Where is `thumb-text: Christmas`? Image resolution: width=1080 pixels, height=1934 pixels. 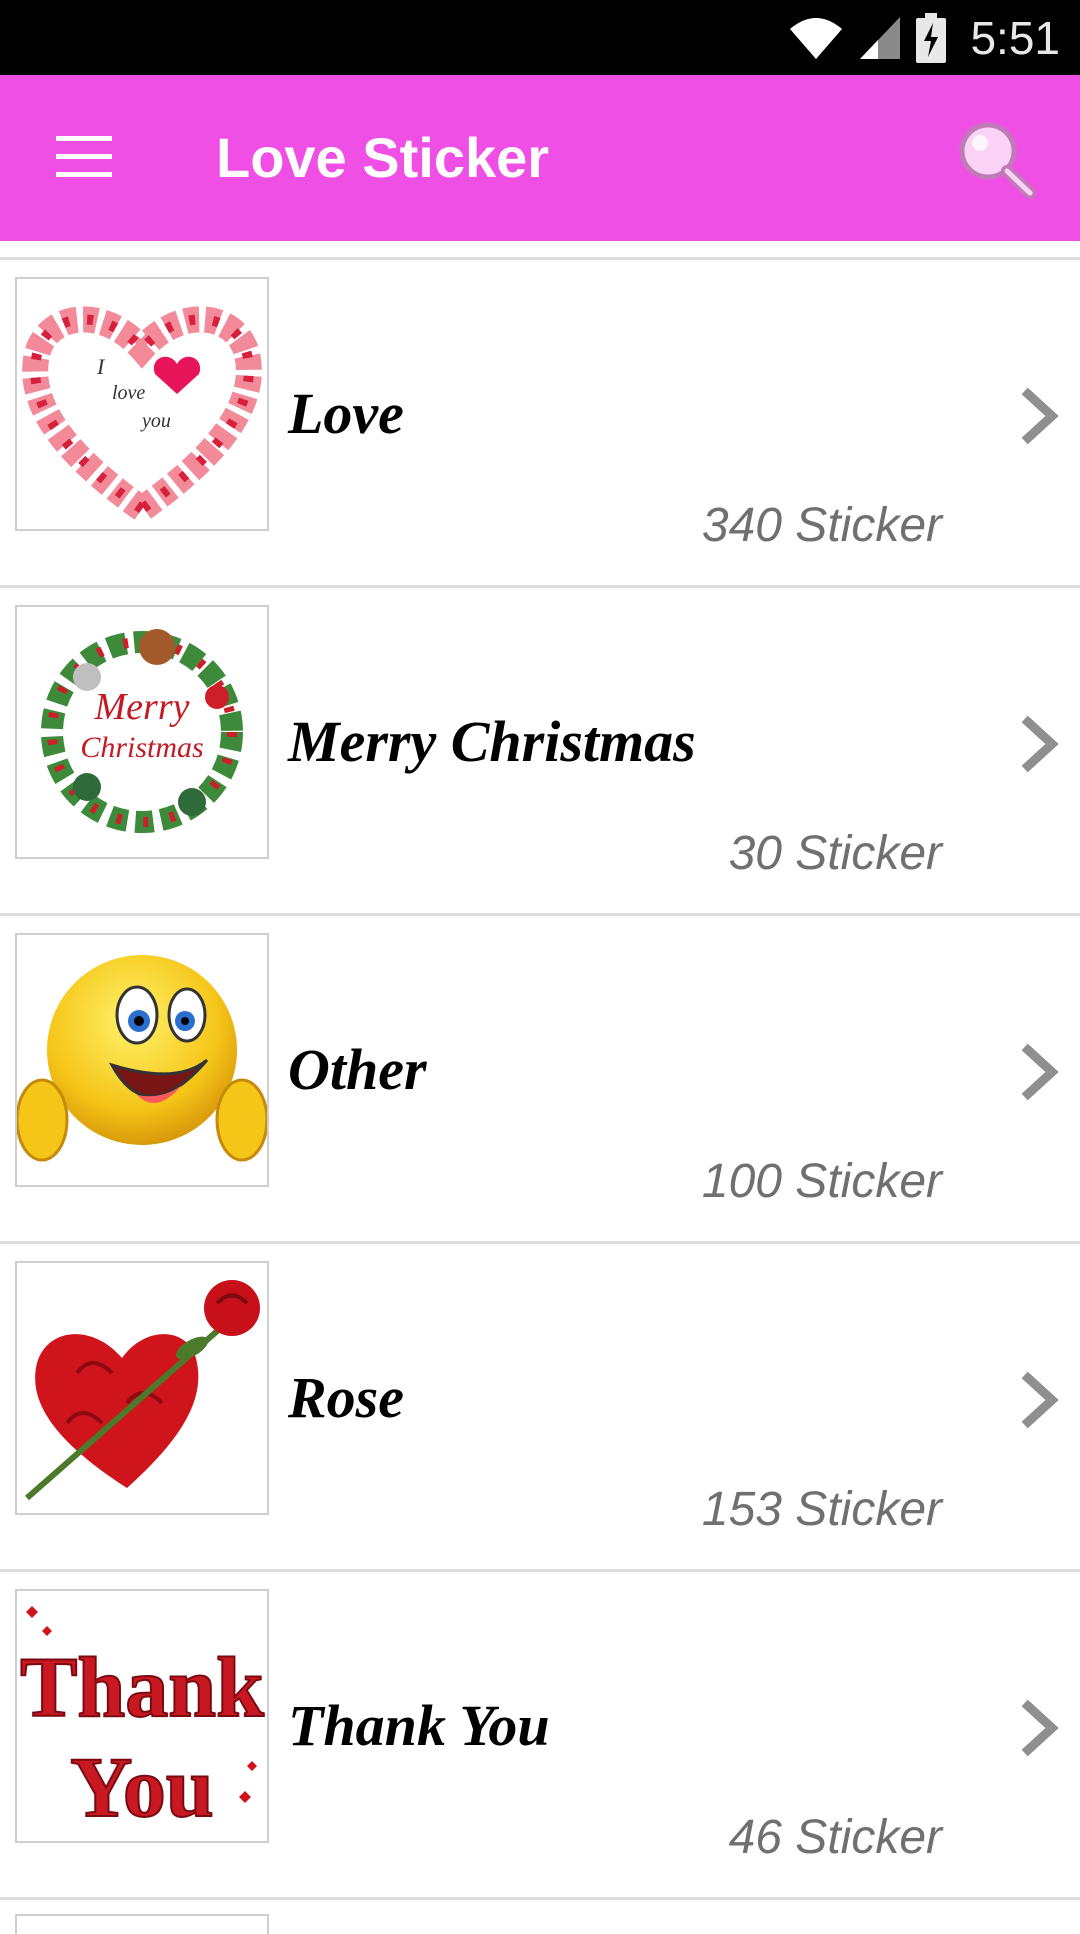 thumb-text: Christmas is located at coordinates (141, 747).